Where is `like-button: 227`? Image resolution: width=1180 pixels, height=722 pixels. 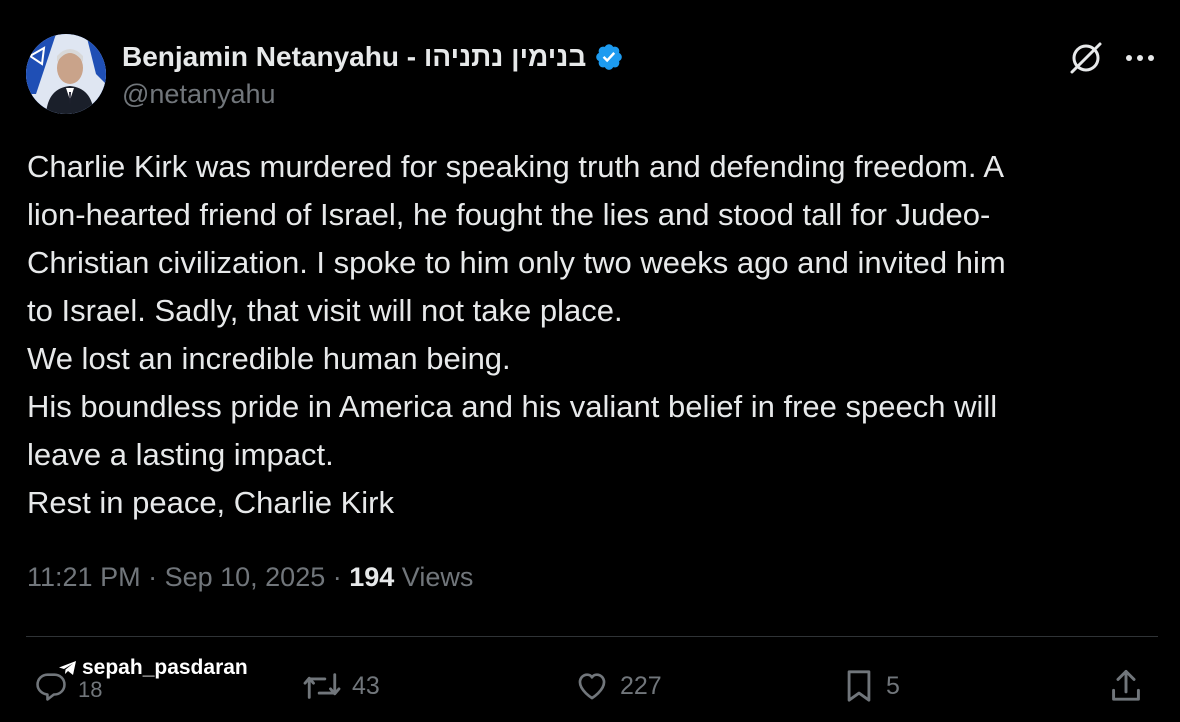 like-button: 227 is located at coordinates (618, 686).